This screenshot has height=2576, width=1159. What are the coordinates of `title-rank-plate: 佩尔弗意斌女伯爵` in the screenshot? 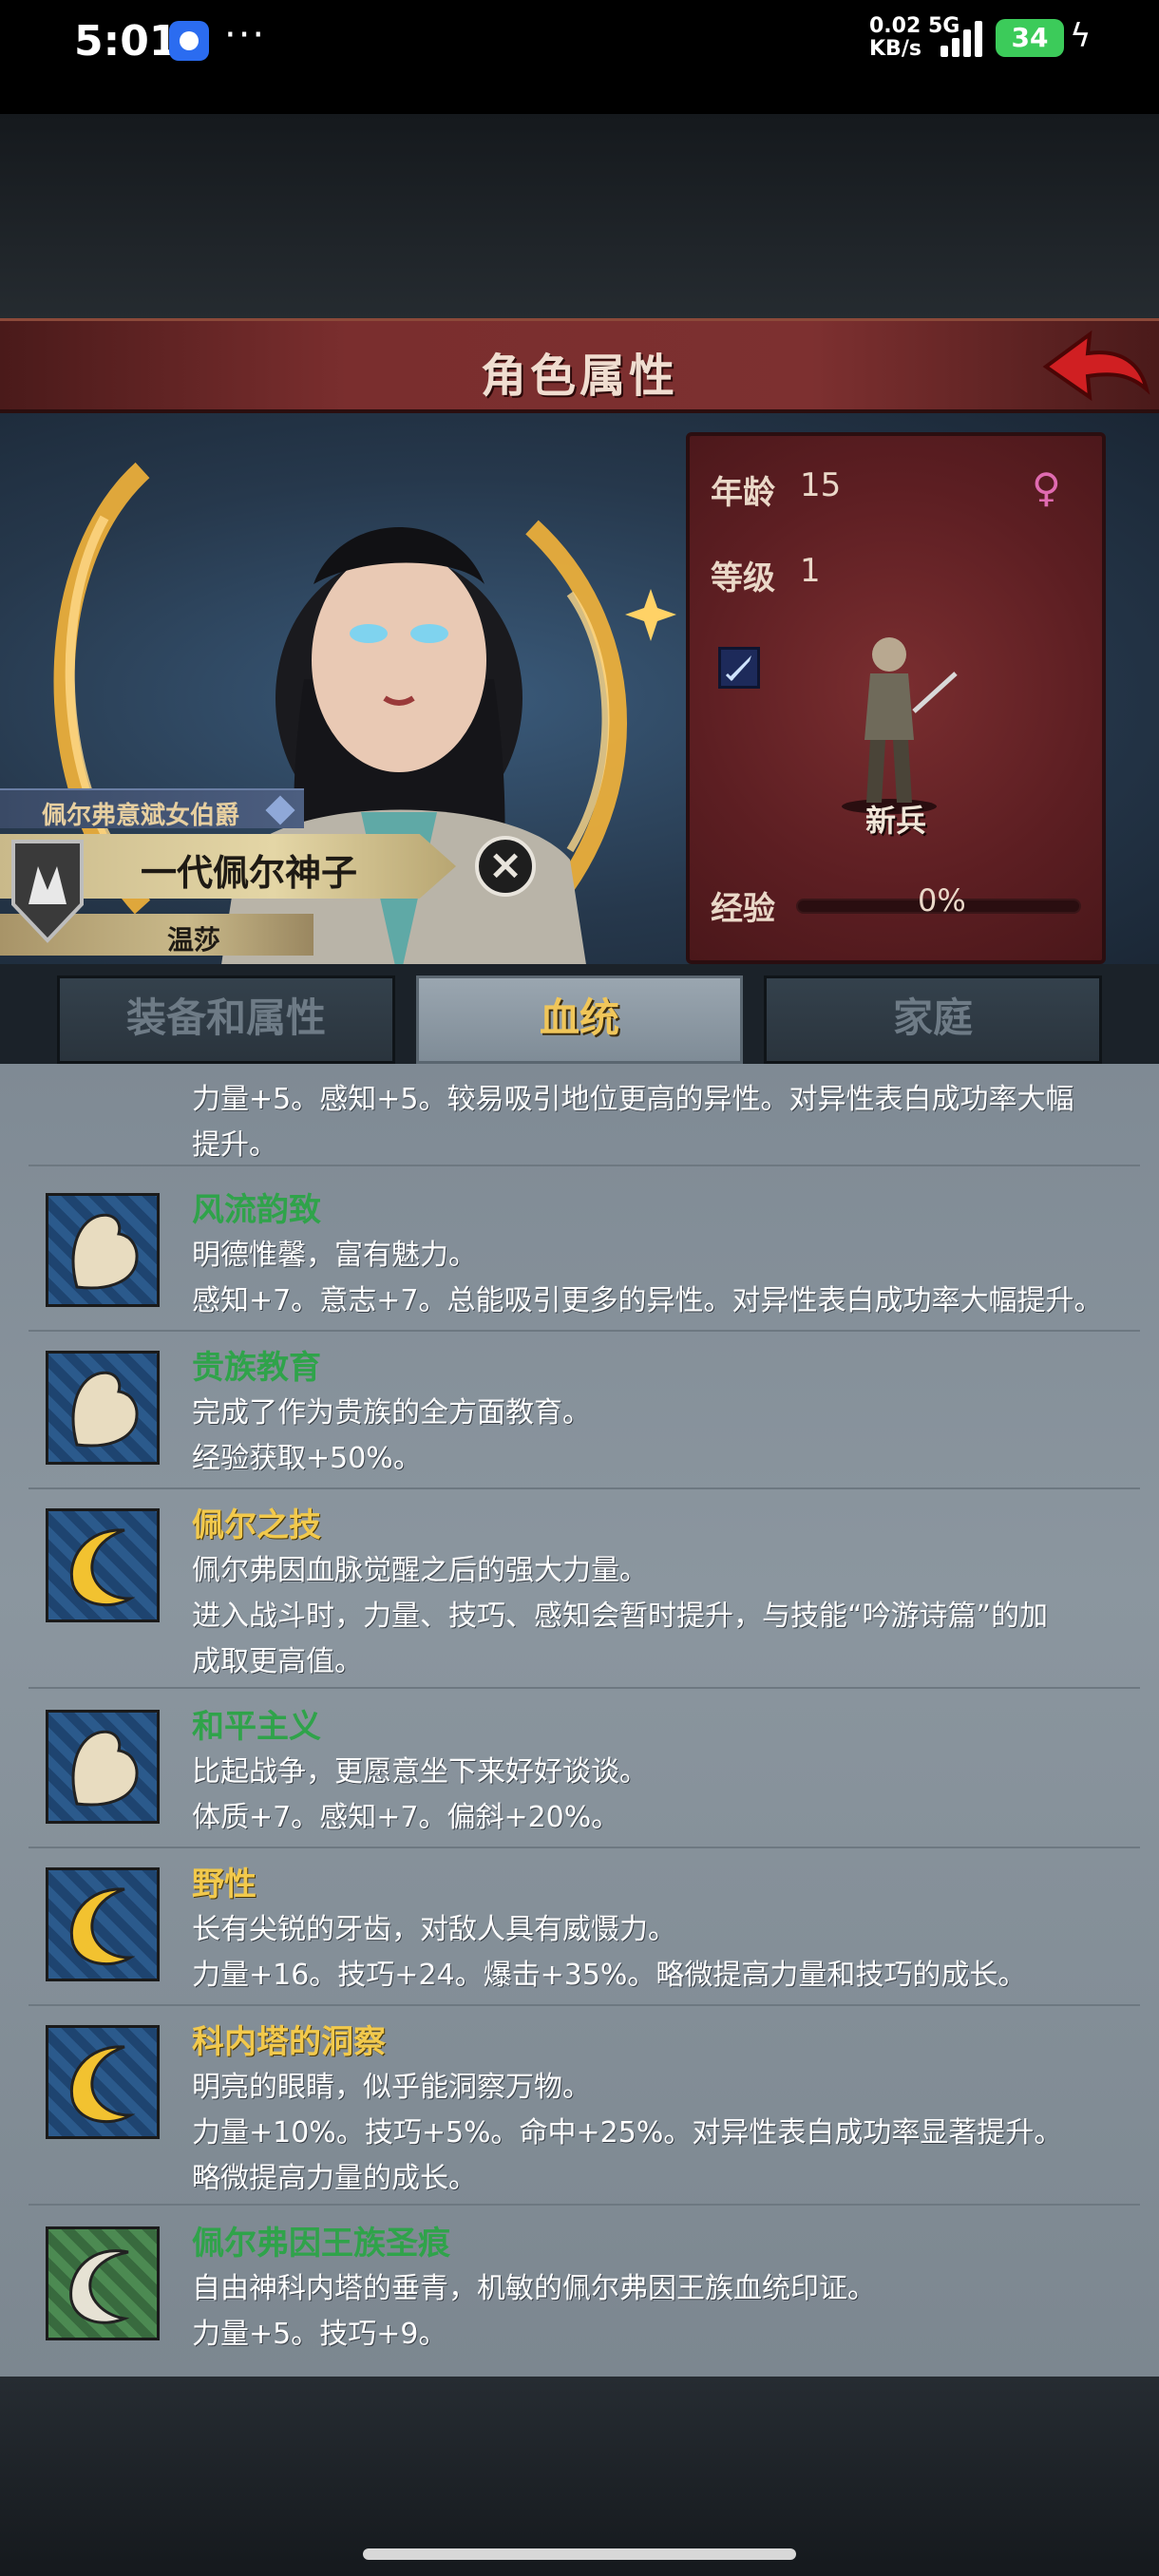 It's located at (152, 809).